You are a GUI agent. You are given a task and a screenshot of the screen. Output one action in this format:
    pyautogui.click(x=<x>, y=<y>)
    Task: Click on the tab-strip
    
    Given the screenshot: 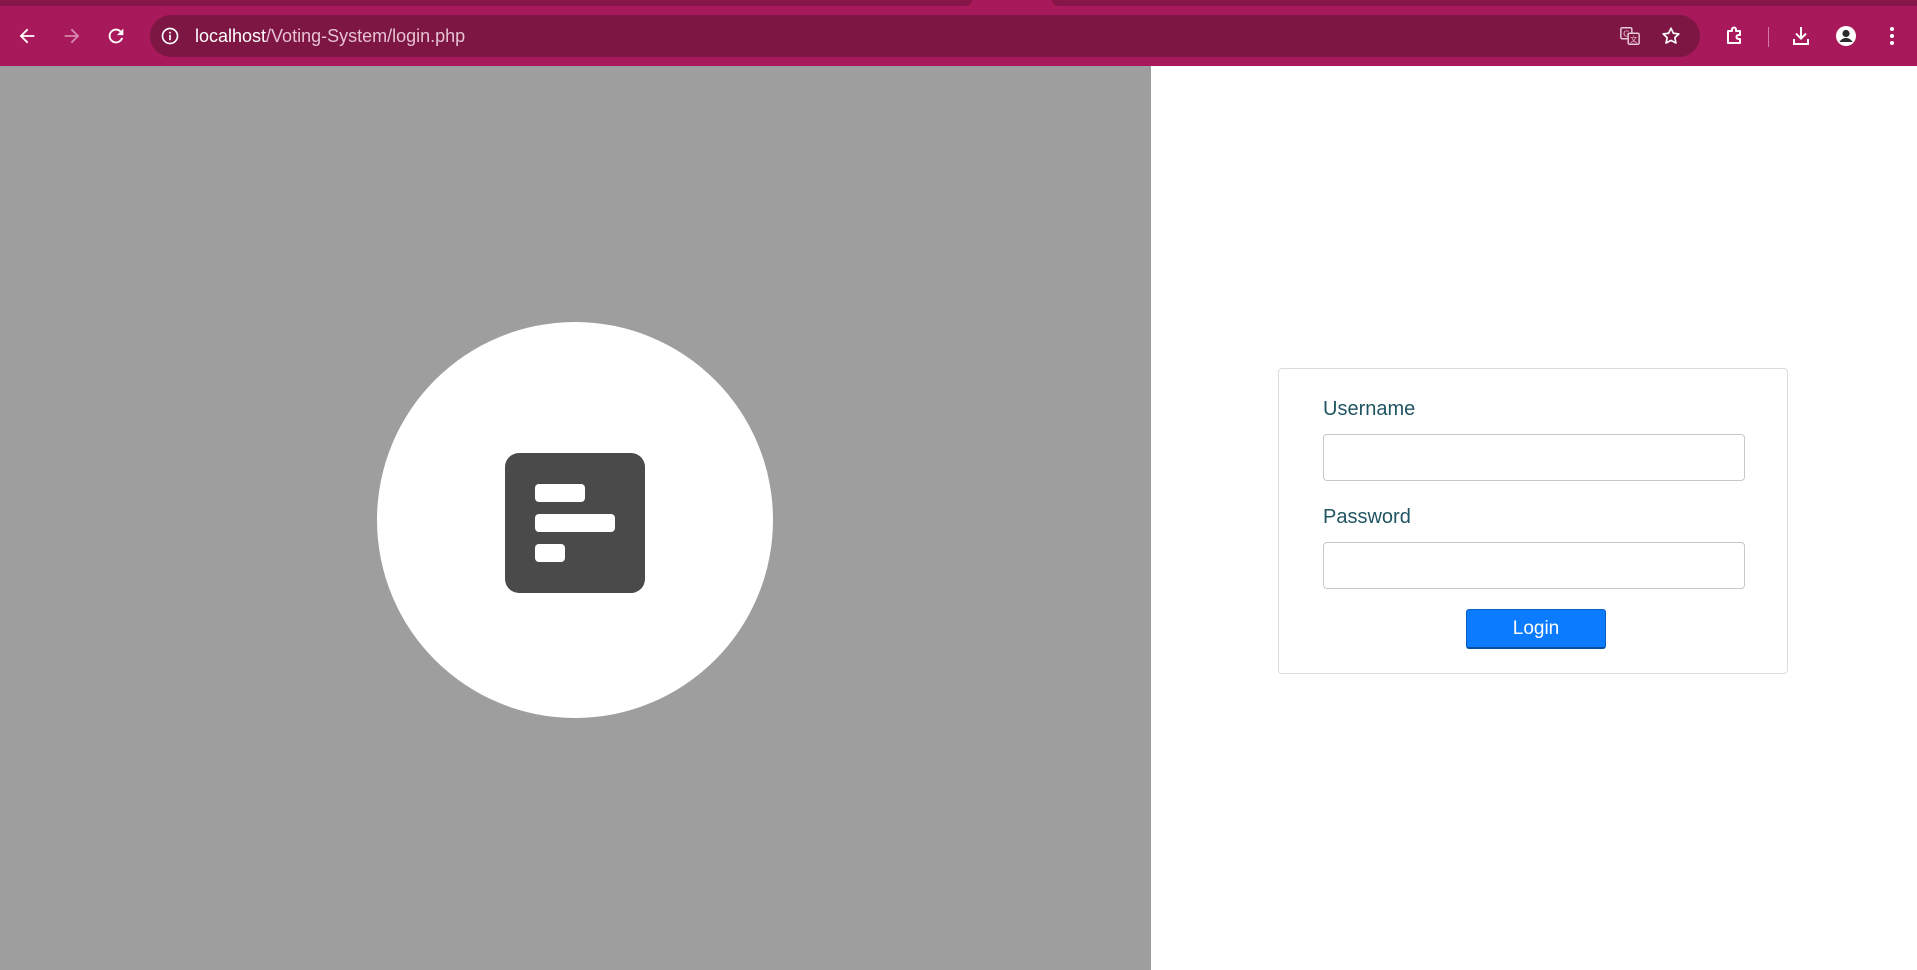 What is the action you would take?
    pyautogui.click(x=958, y=3)
    